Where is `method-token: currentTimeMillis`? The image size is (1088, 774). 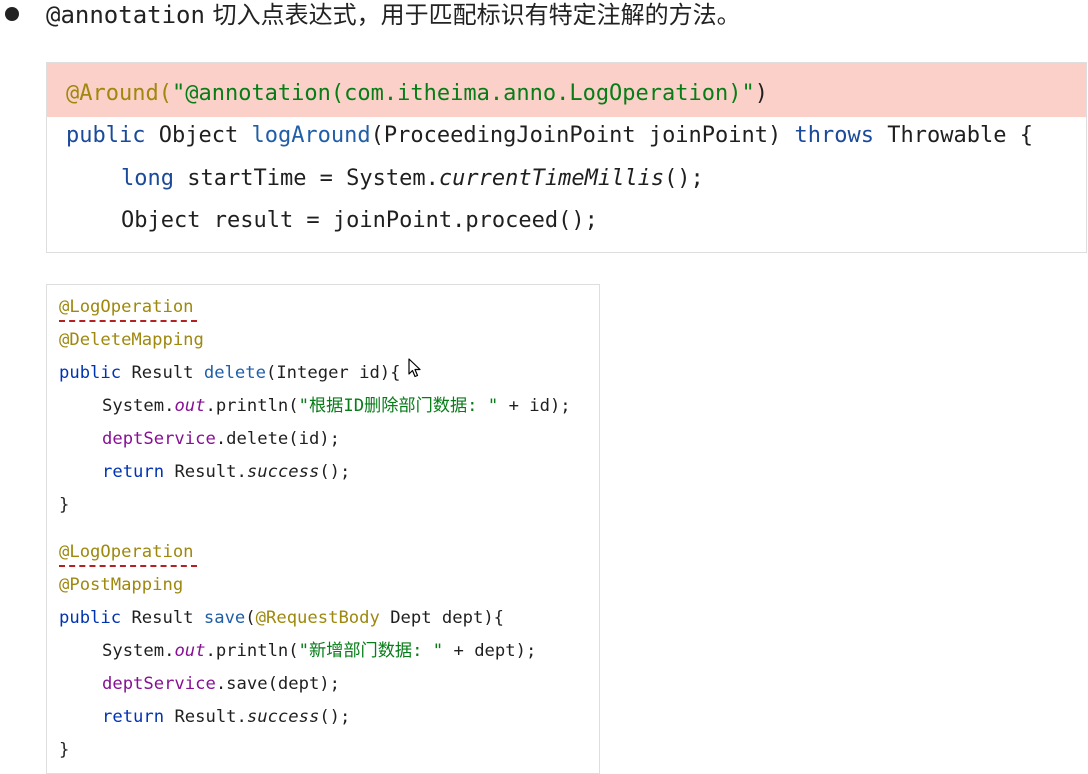 method-token: currentTimeMillis is located at coordinates (551, 178).